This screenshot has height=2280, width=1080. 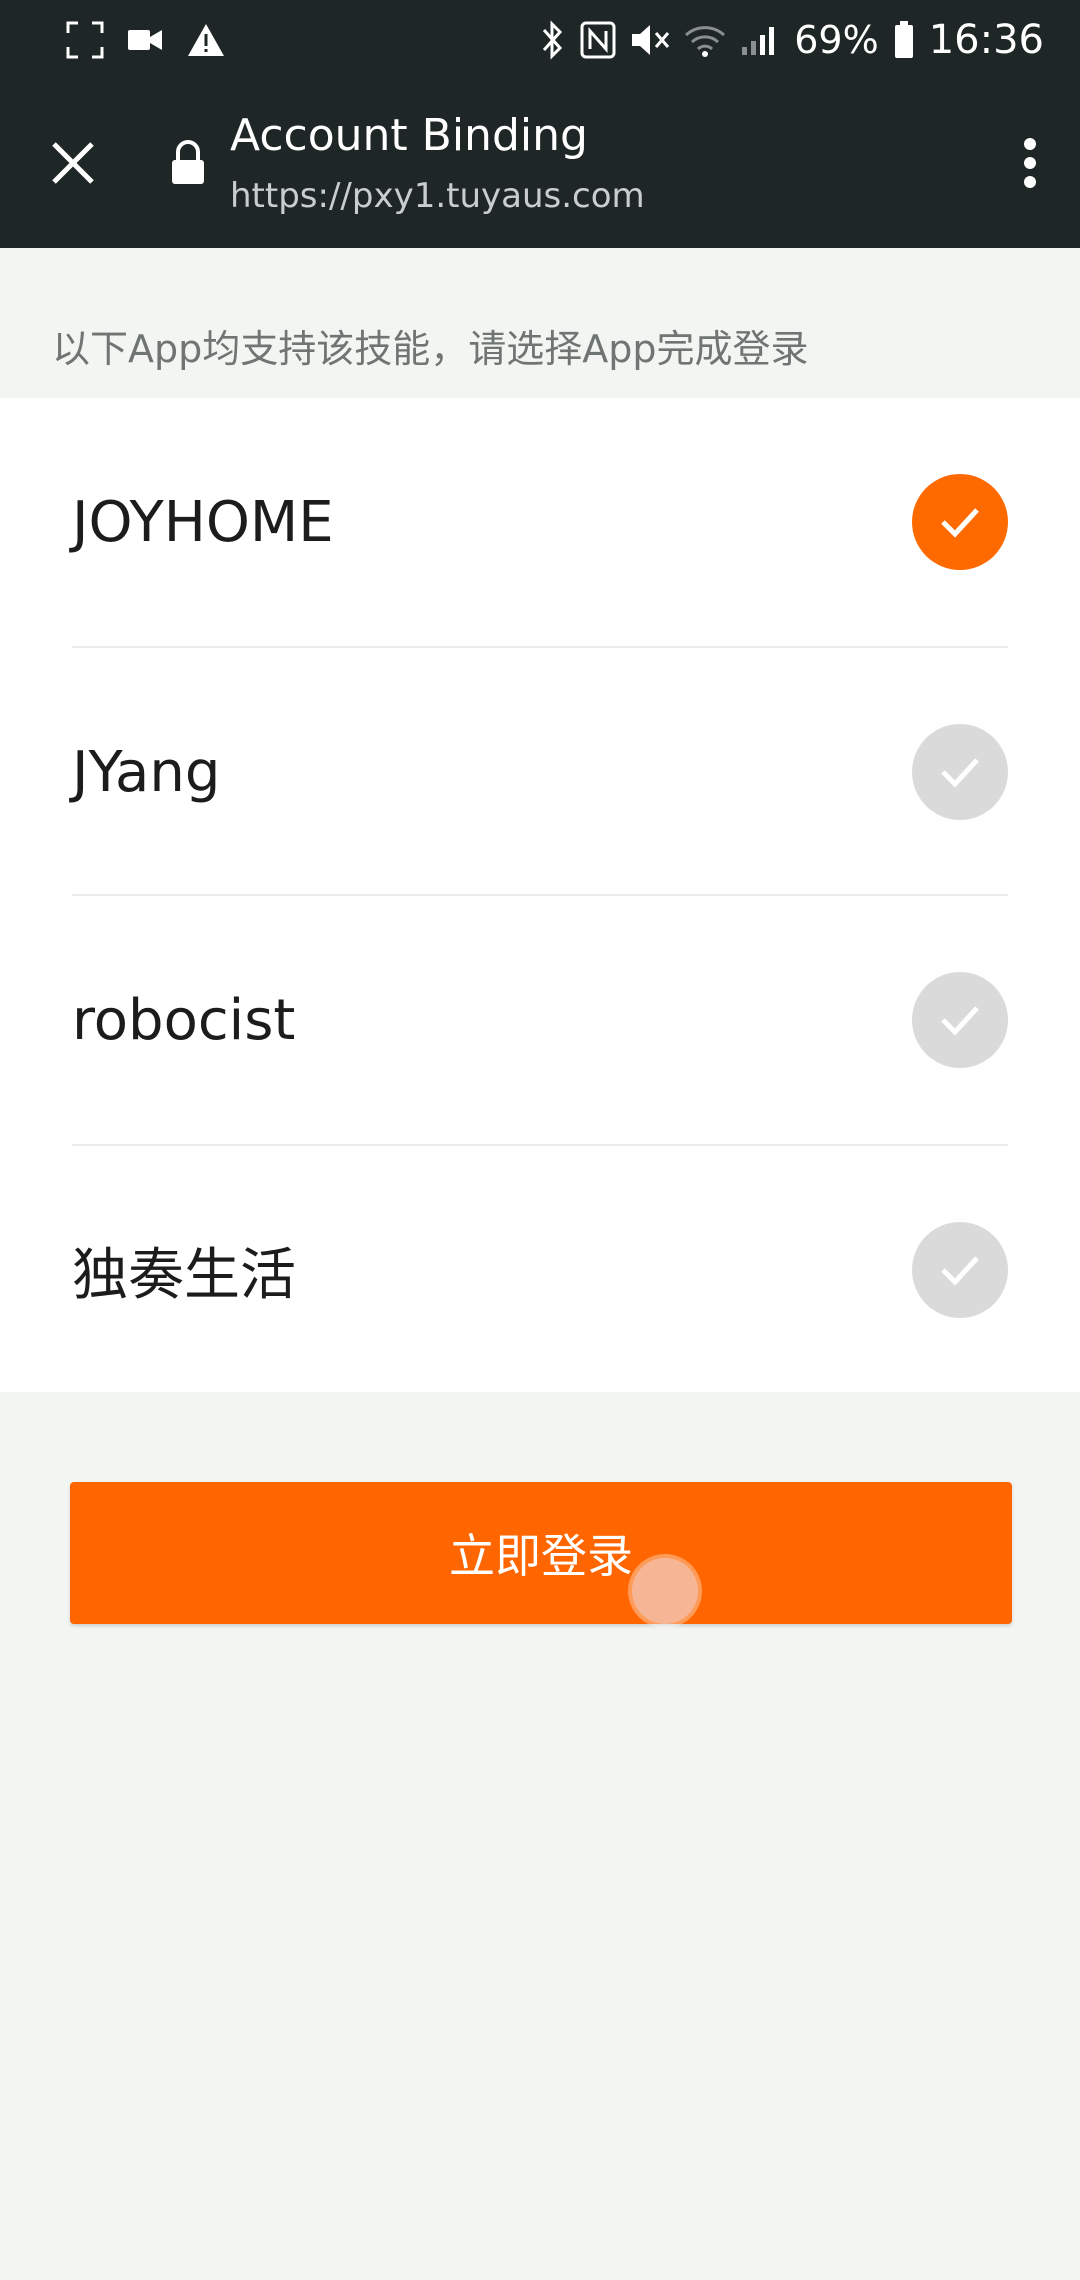 What do you see at coordinates (650, 40) in the screenshot?
I see `mute-icon` at bounding box center [650, 40].